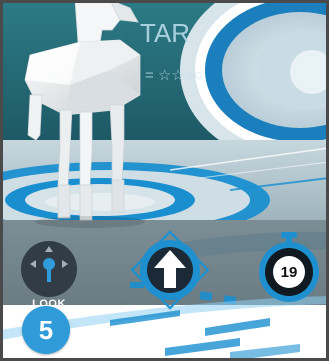  What do you see at coordinates (49, 269) in the screenshot?
I see `joystick-icon` at bounding box center [49, 269].